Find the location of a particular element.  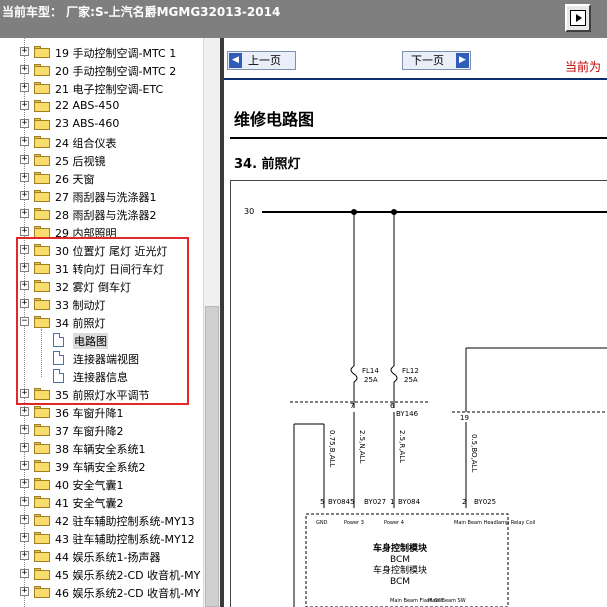

tree-item-label: 21 电子控制空调-ETC is located at coordinates (109, 89).